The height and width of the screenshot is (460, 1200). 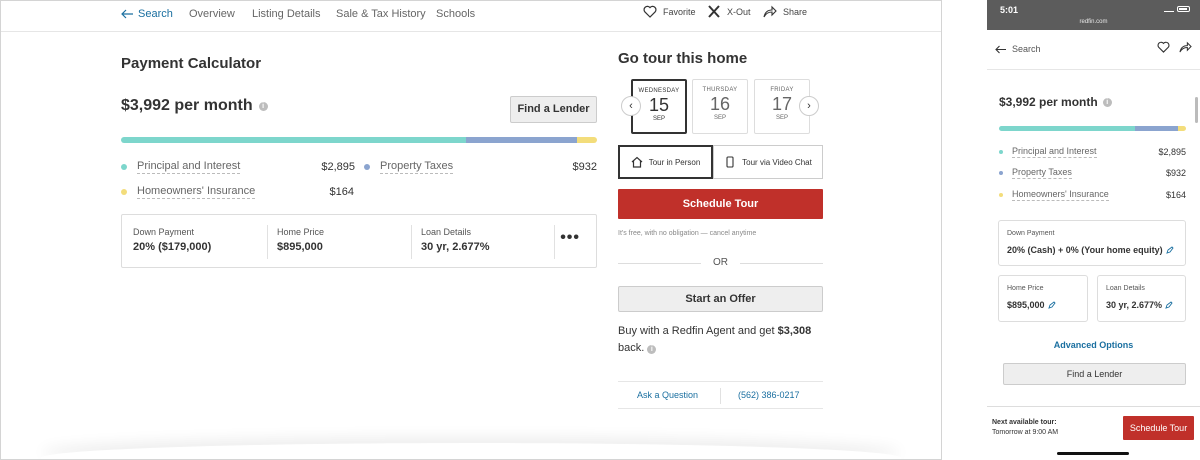 What do you see at coordinates (381, 14) in the screenshot?
I see `tab-sale-tax-history: Sale & Tax History` at bounding box center [381, 14].